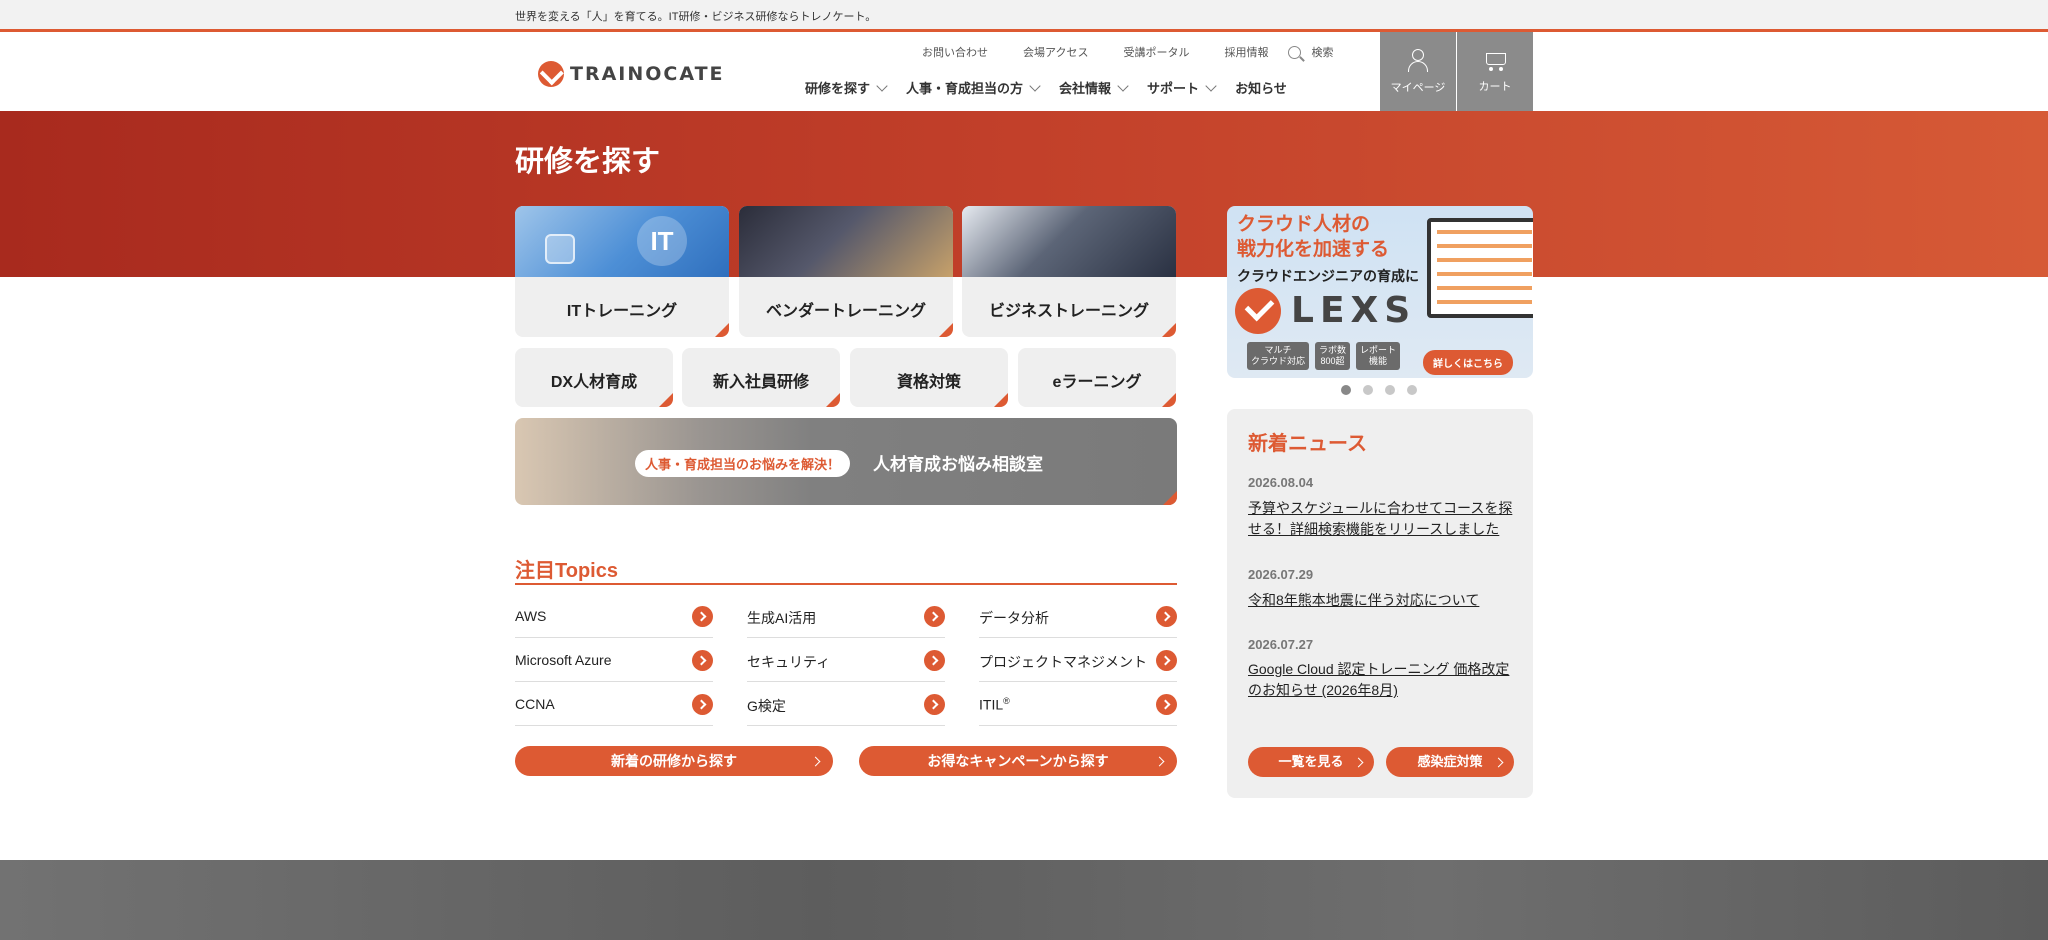  I want to click on card-dx: DX人材育成, so click(594, 377).